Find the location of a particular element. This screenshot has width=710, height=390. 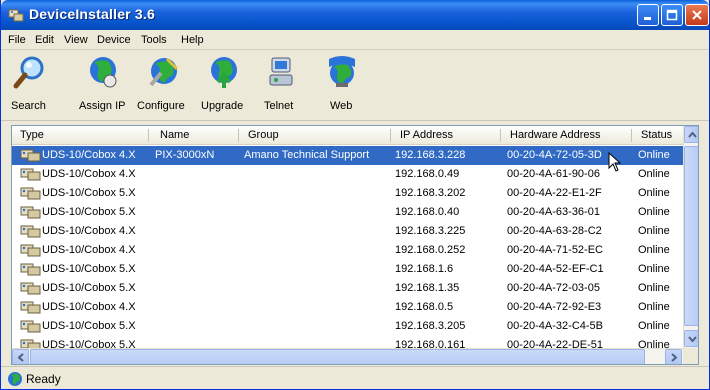

close-icon is located at coordinates (697, 15).